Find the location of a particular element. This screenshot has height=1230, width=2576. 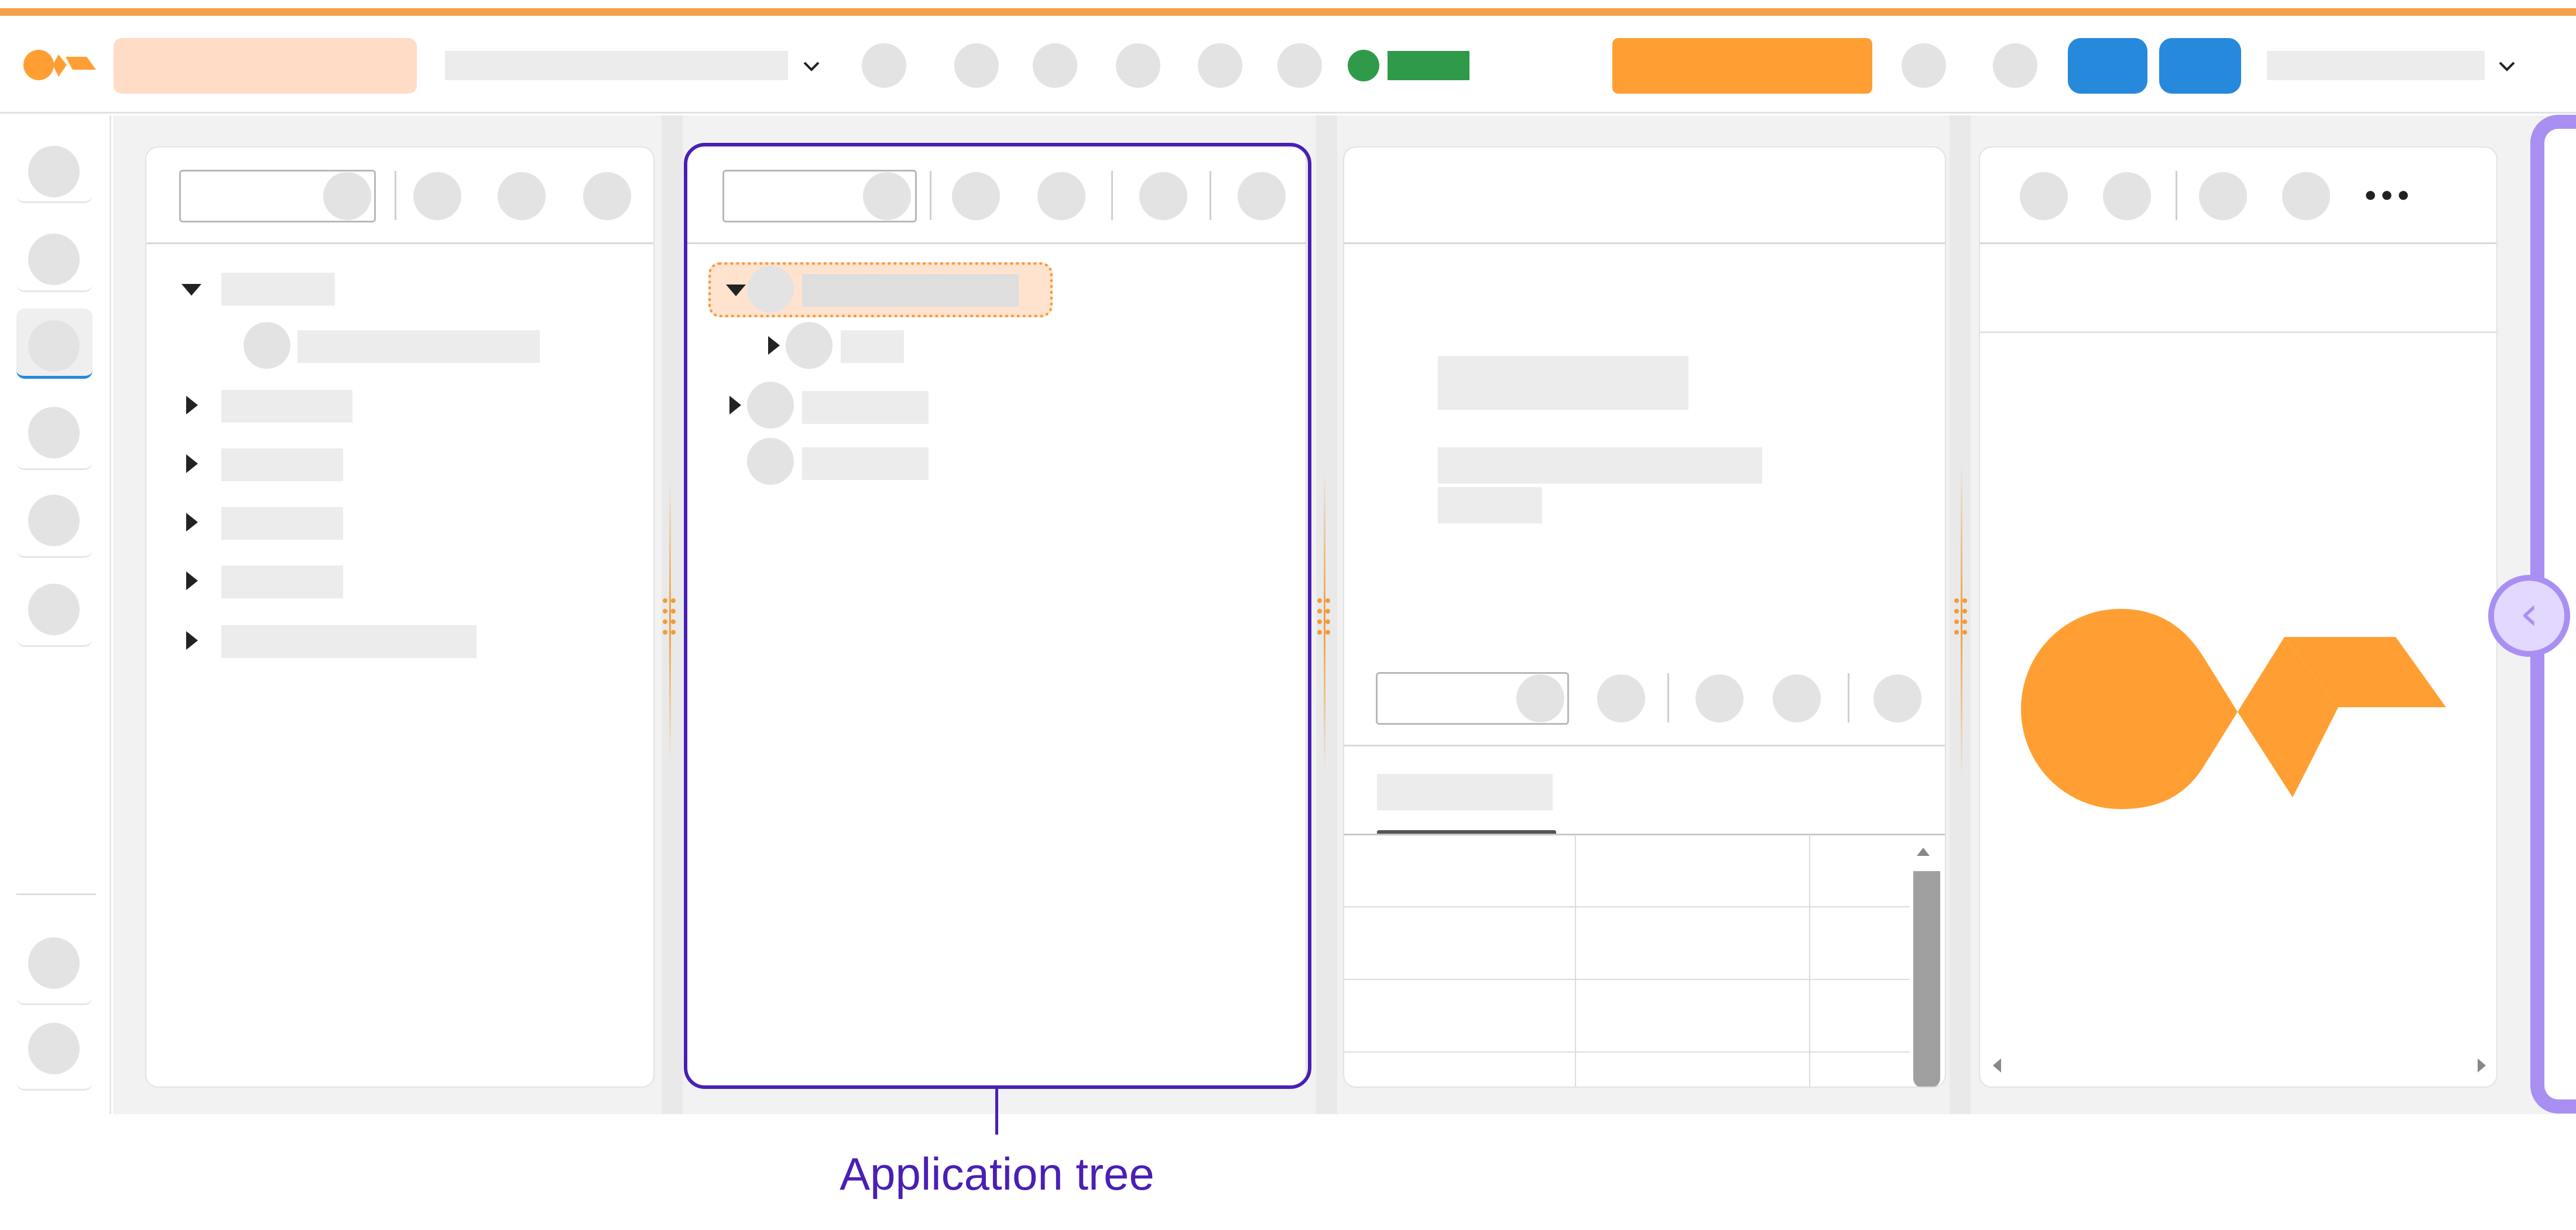

preview-logo-icon is located at coordinates (2237, 709).